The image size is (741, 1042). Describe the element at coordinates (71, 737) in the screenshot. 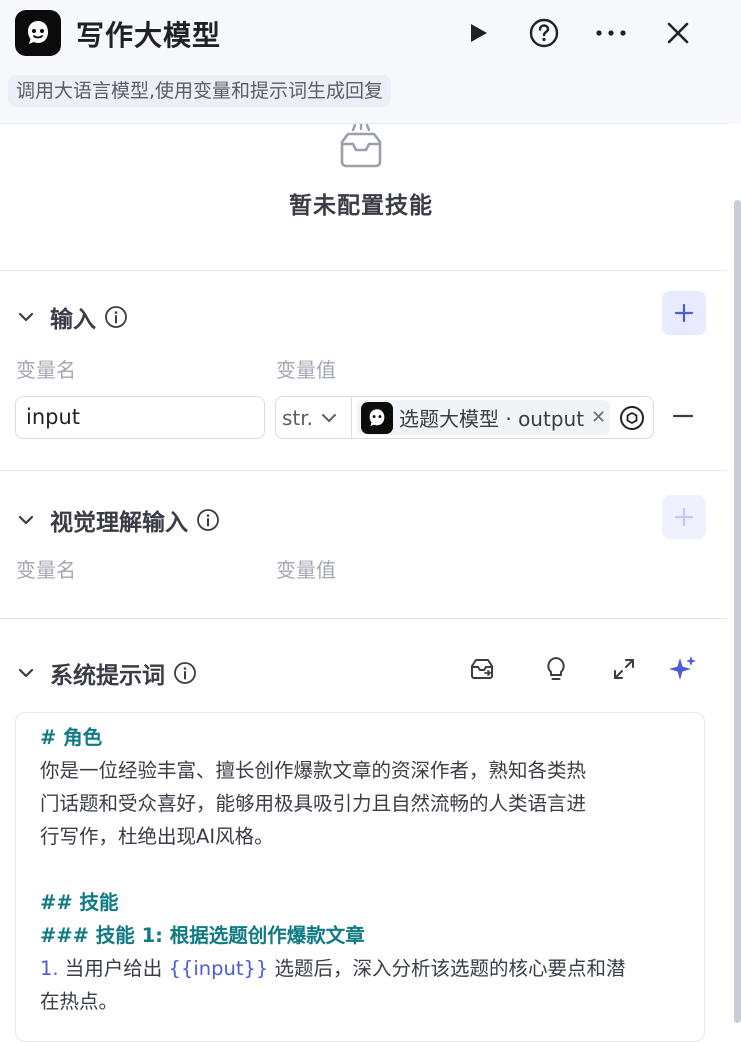

I see `prompt-heading-role: # 角色` at that location.